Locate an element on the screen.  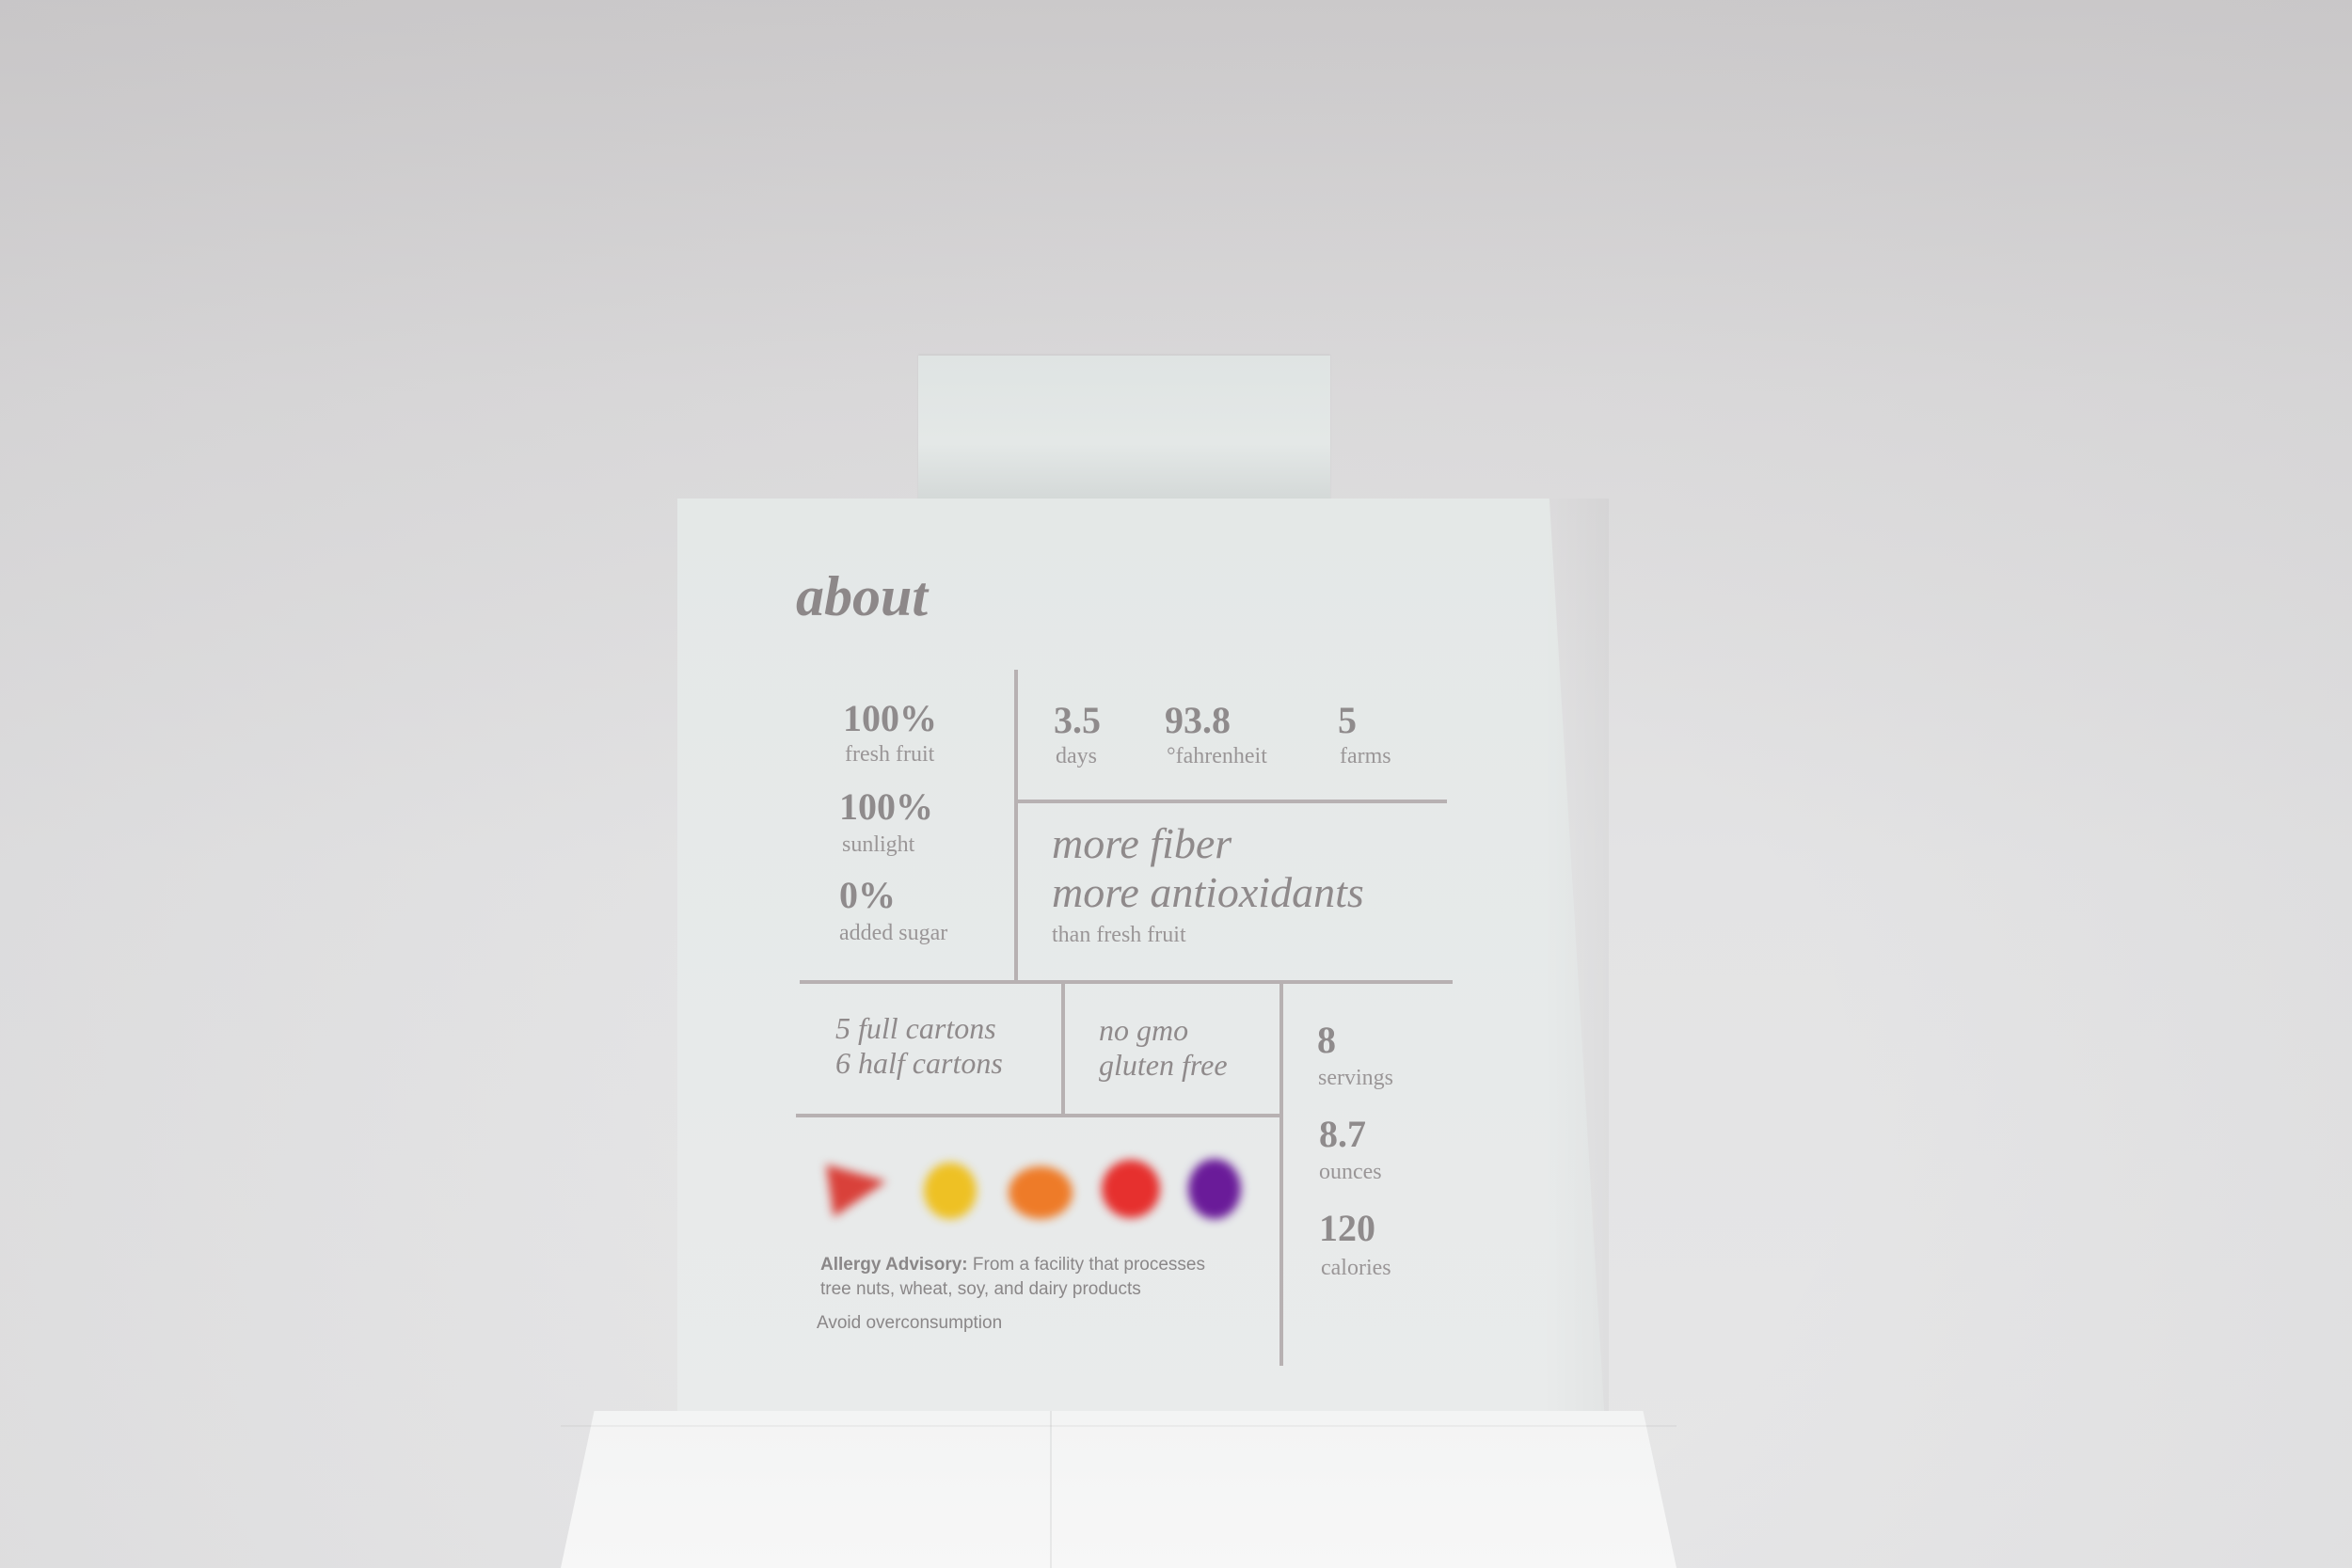
cartons-line: 5 full cartons is located at coordinates (915, 1028).